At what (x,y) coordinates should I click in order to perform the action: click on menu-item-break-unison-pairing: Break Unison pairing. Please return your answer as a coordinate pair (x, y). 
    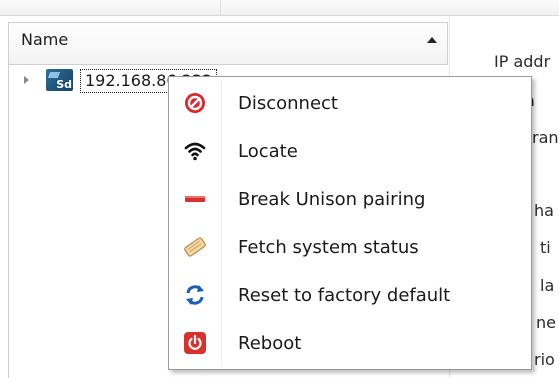
    Looking at the image, I should click on (350, 199).